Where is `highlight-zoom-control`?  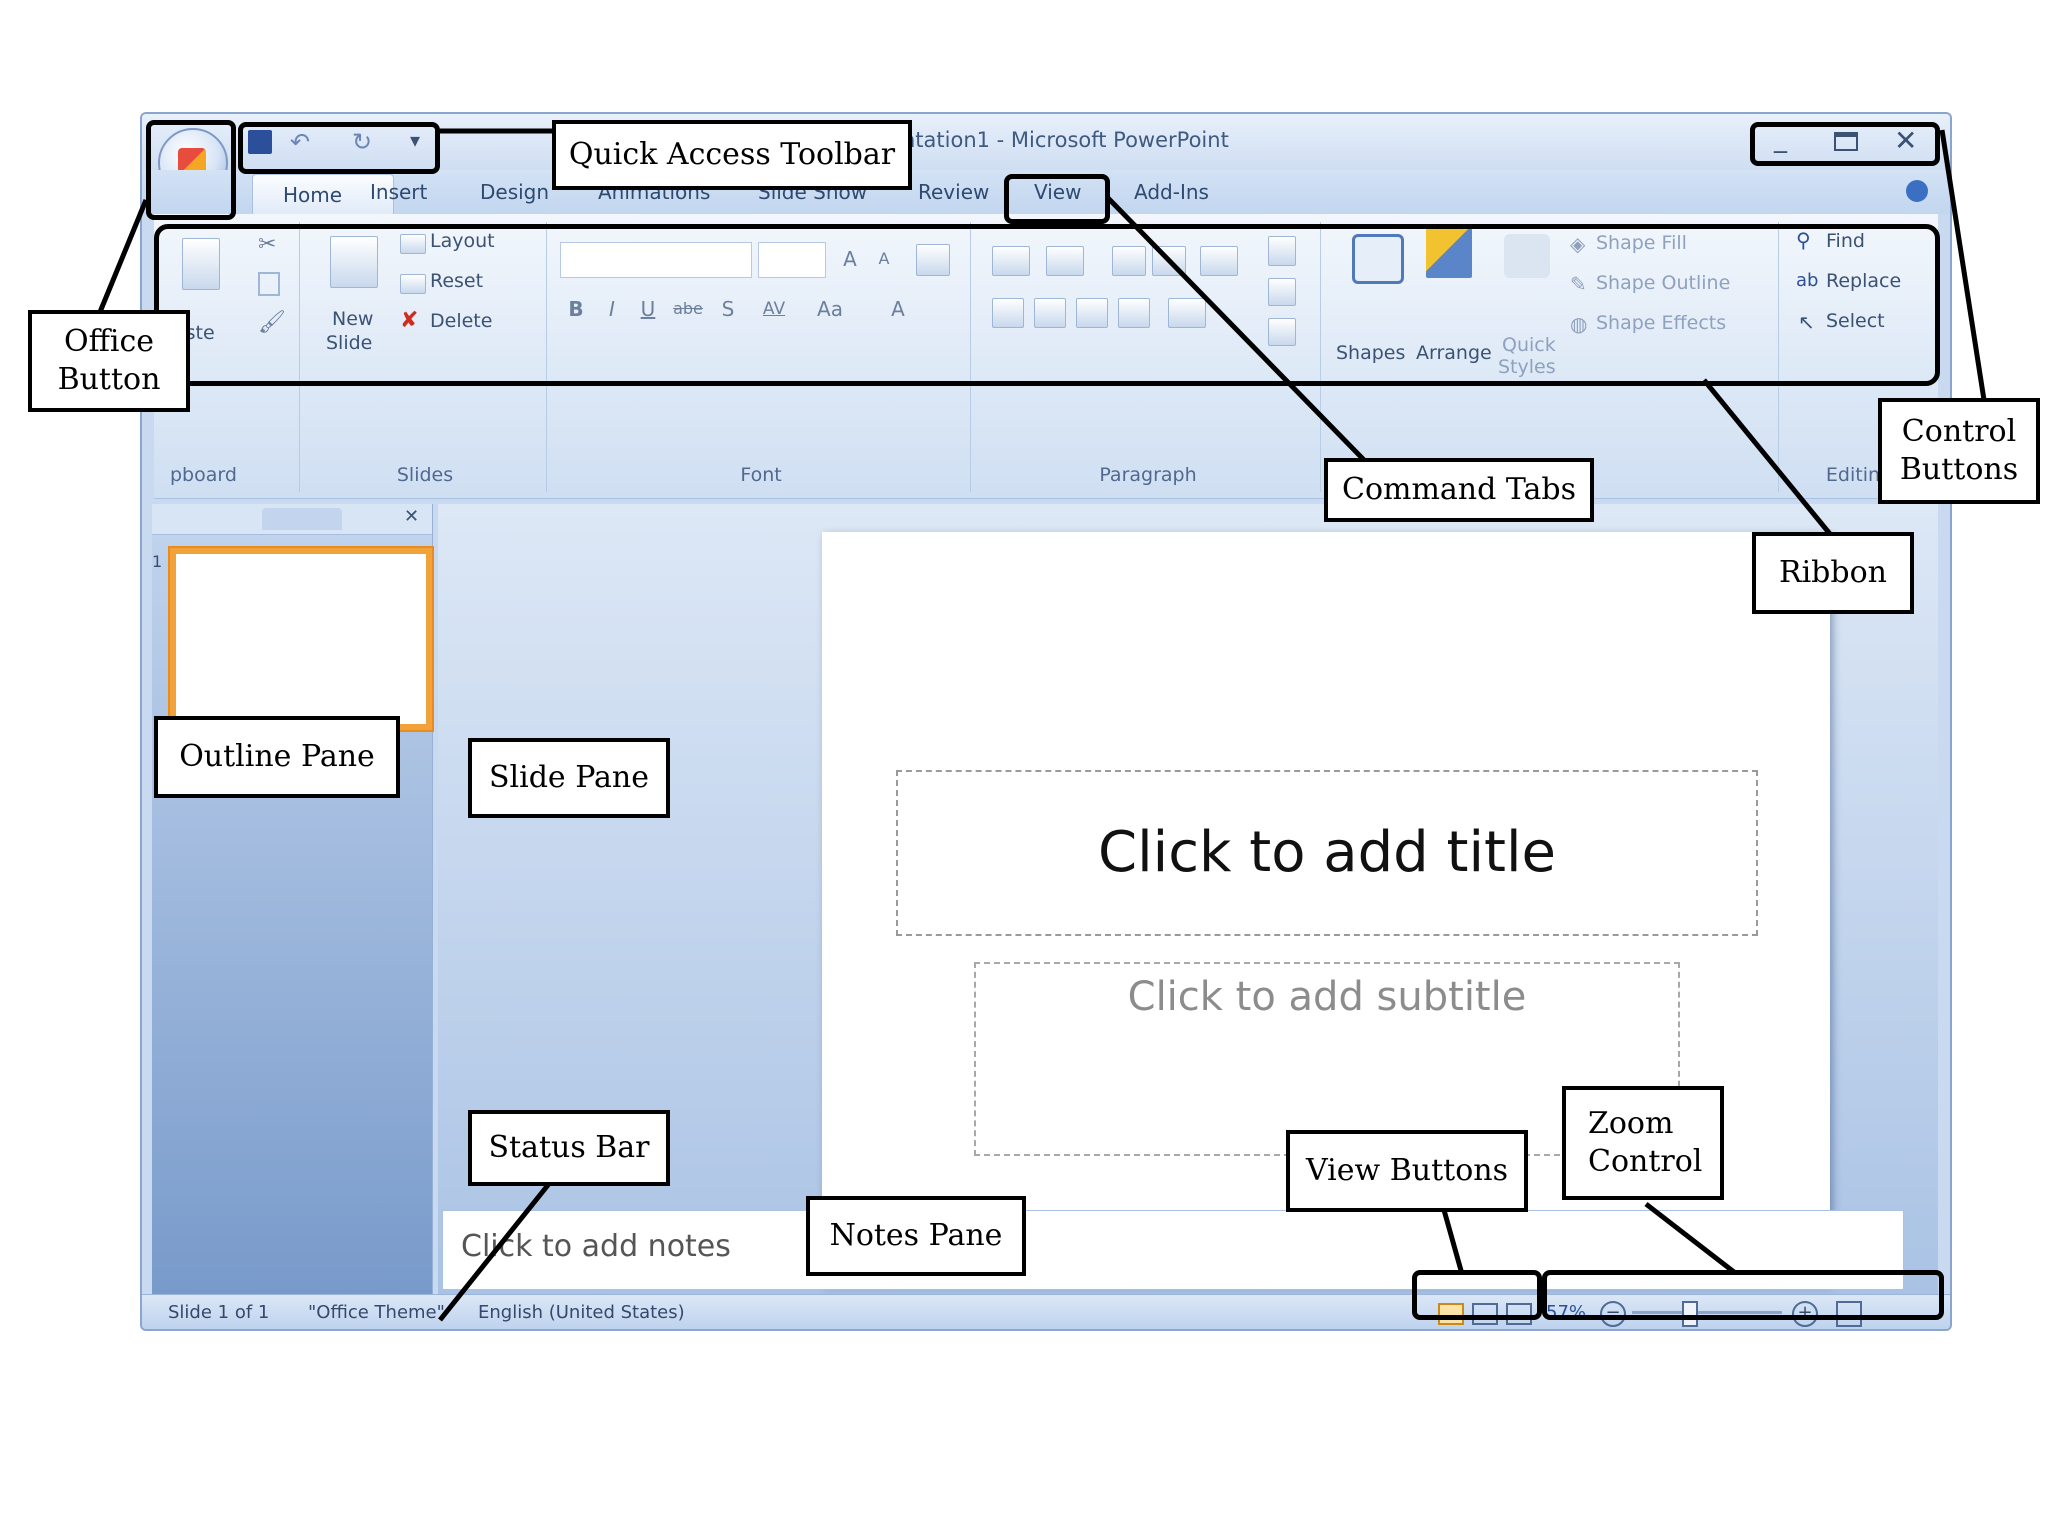 highlight-zoom-control is located at coordinates (1743, 1295).